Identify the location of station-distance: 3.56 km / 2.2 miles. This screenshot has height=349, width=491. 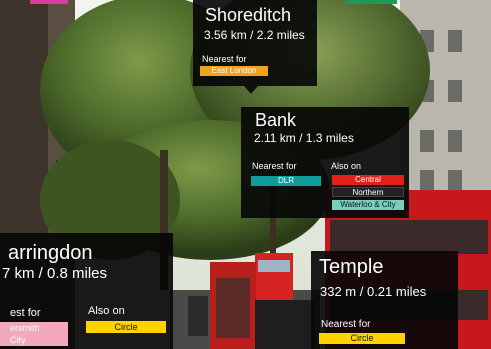
(254, 35).